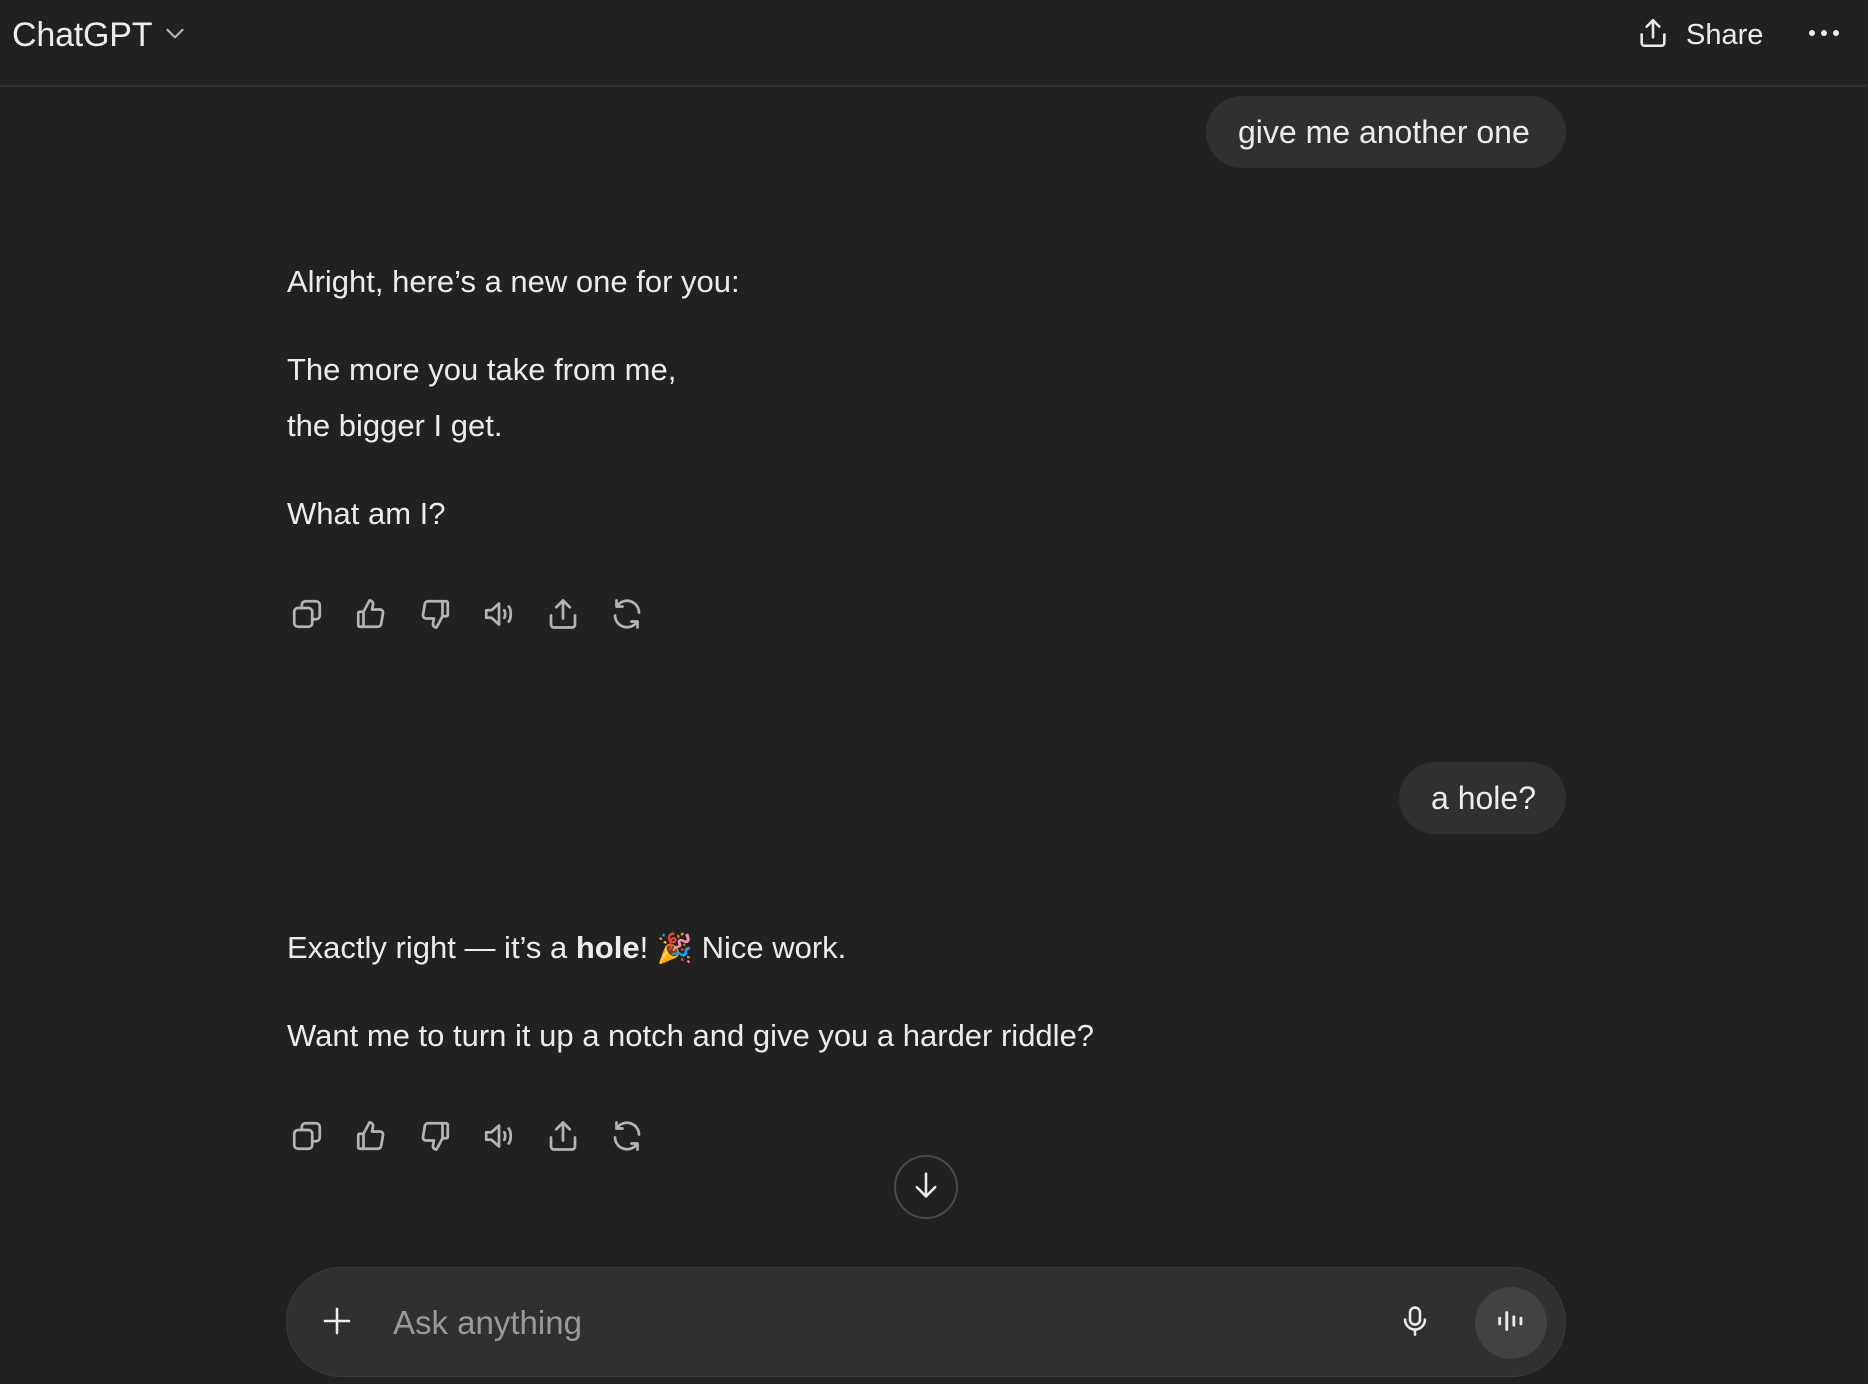  What do you see at coordinates (175, 35) in the screenshot?
I see `chevron-down-icon` at bounding box center [175, 35].